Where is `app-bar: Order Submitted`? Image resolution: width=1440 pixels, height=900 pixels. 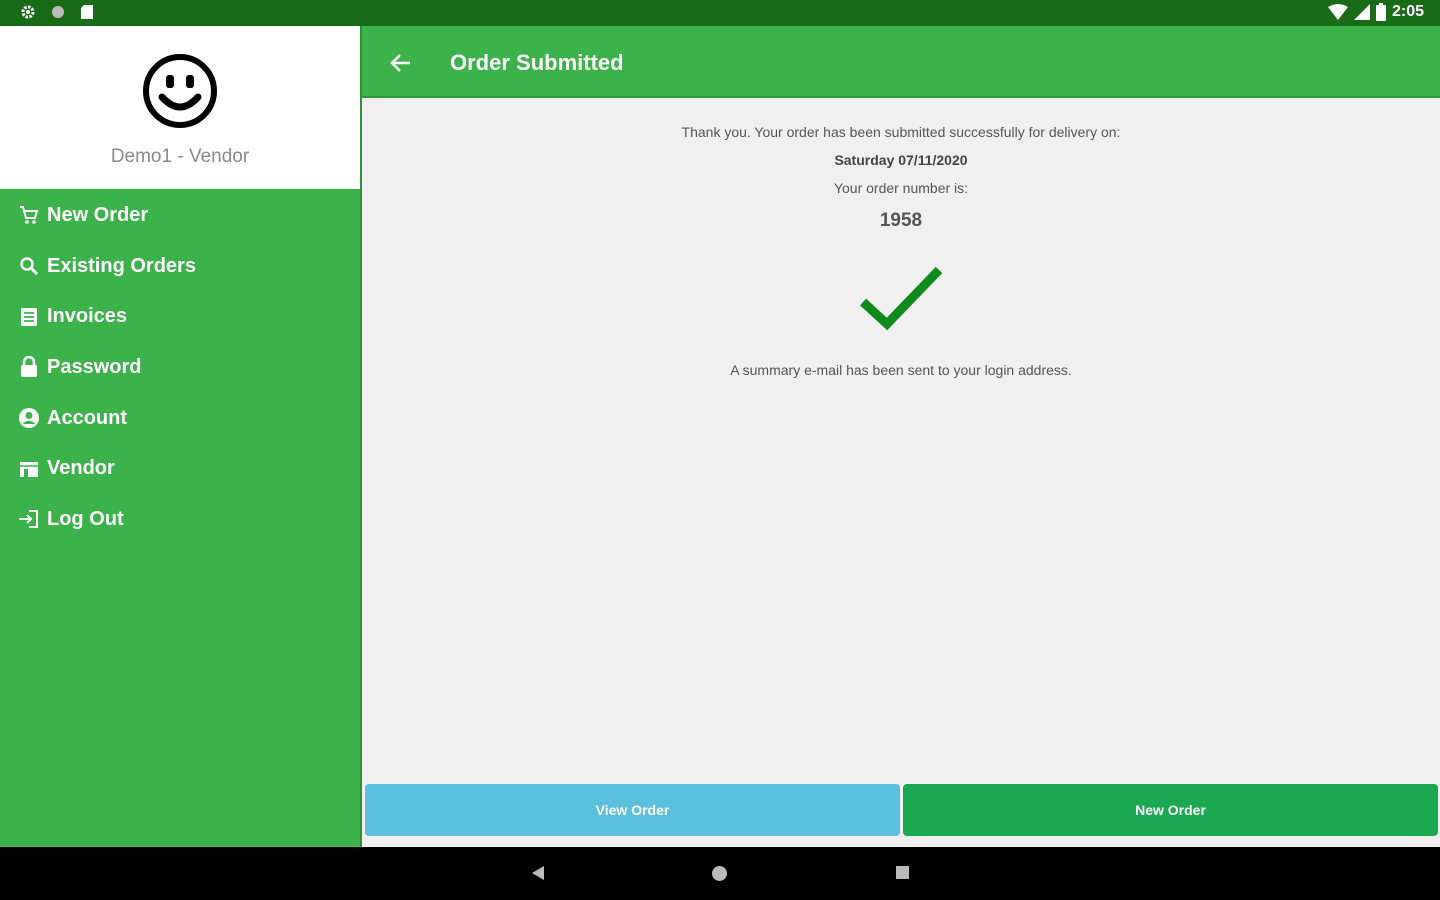
app-bar: Order Submitted is located at coordinates (901, 62).